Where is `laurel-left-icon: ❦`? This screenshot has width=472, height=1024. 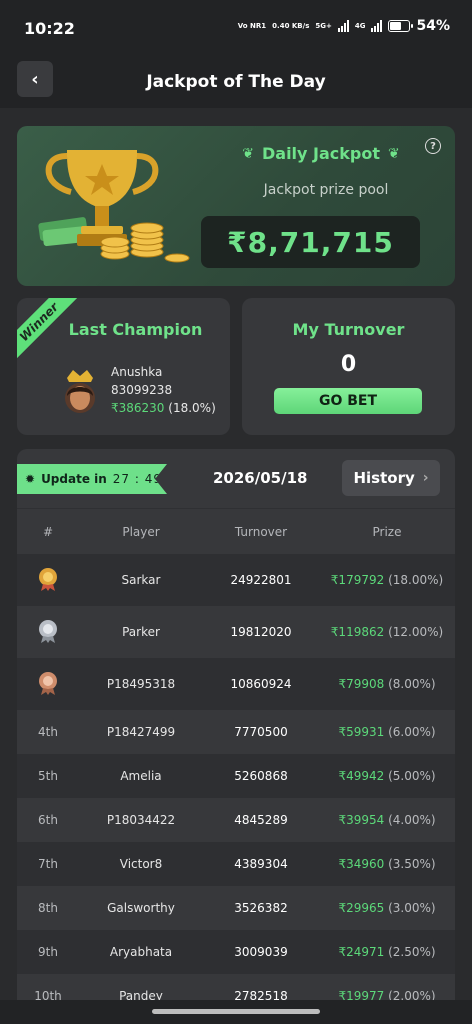
laurel-left-icon: ❦ is located at coordinates (248, 153).